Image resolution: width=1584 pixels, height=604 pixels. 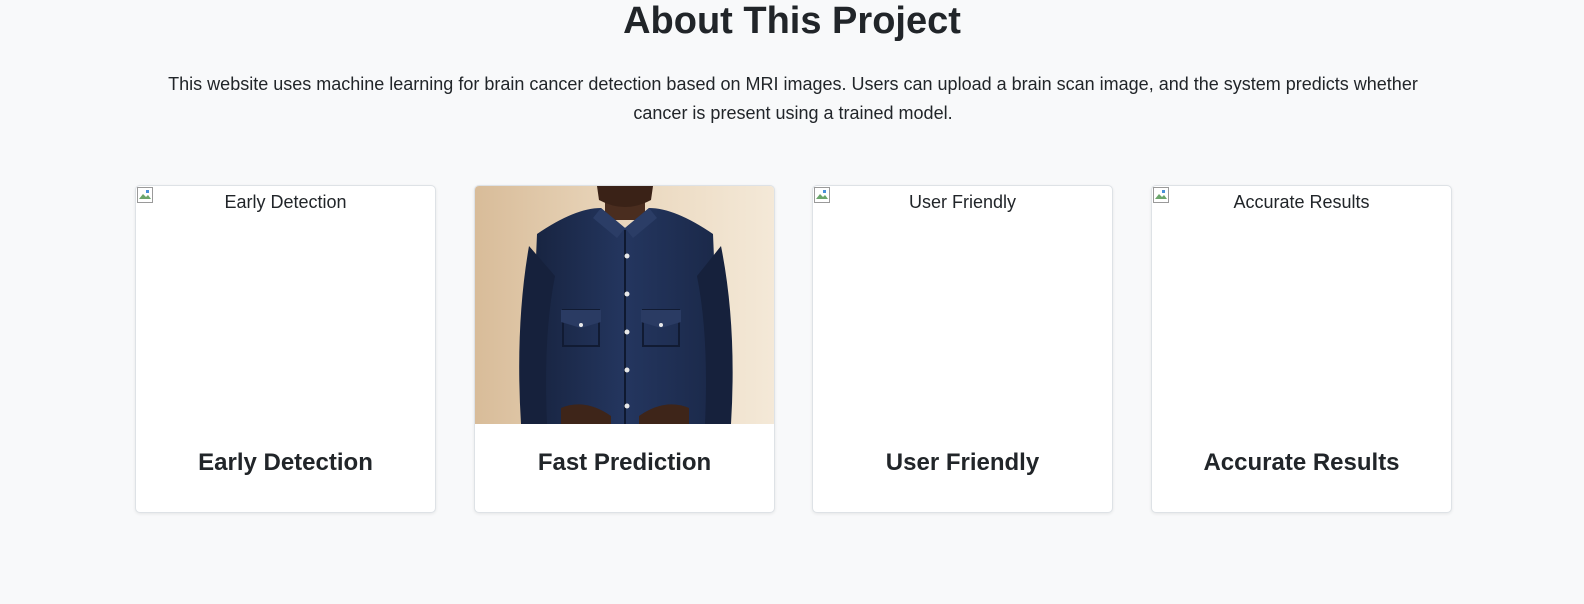 I want to click on feature-card-early-detection: Early Detection Early Detection, so click(x=285, y=349).